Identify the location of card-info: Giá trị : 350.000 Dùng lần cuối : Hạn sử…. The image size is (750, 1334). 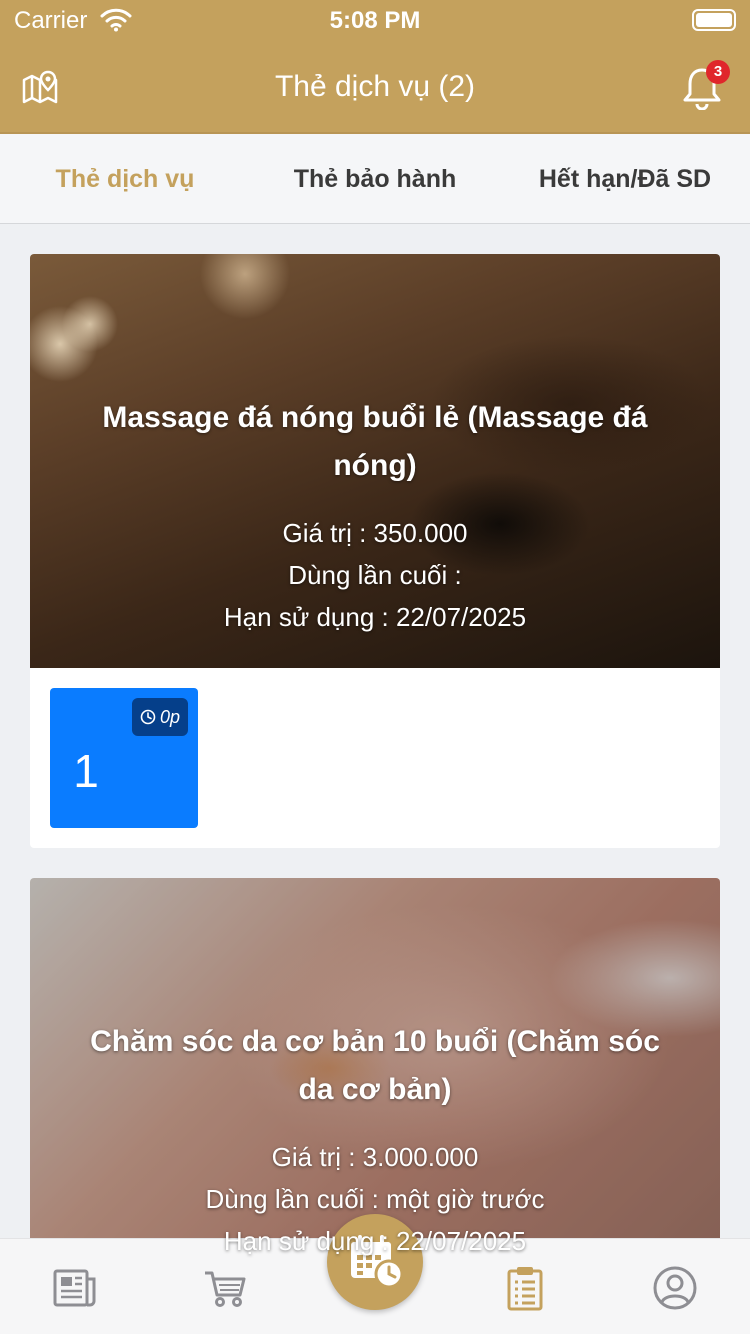
(375, 575).